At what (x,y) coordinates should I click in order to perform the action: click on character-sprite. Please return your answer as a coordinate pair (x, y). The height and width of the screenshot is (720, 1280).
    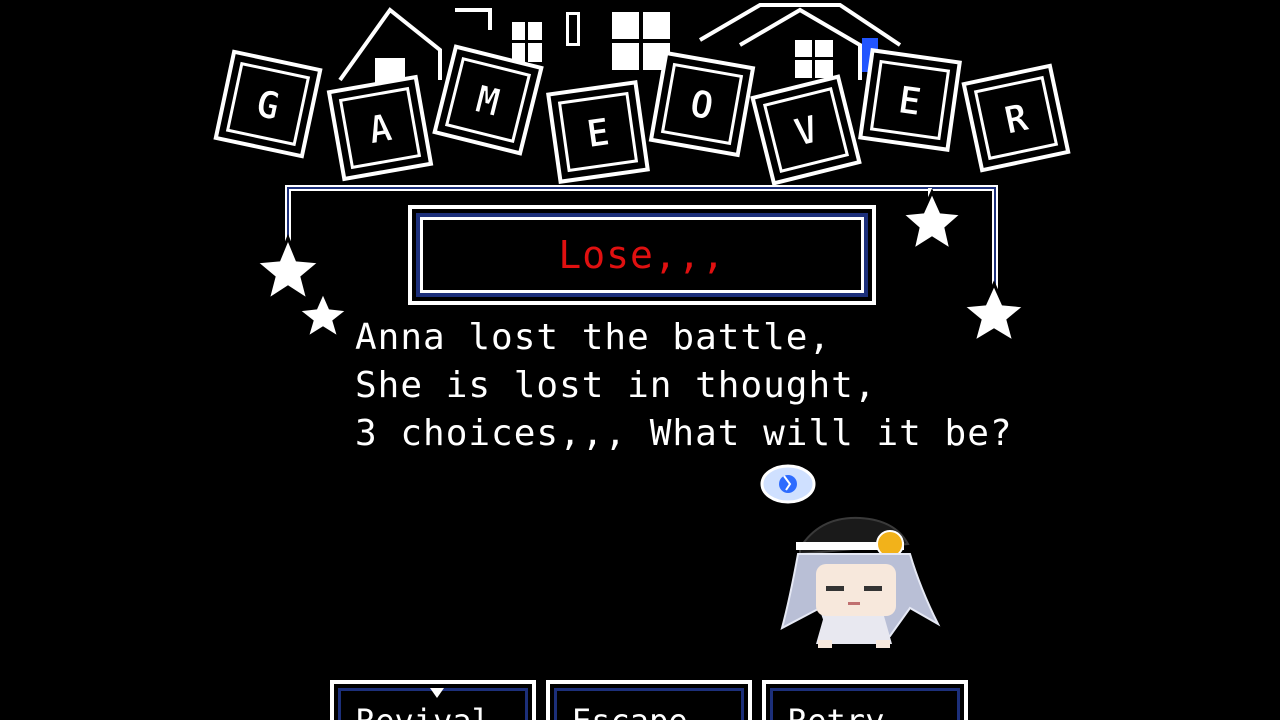
    Looking at the image, I should click on (850, 556).